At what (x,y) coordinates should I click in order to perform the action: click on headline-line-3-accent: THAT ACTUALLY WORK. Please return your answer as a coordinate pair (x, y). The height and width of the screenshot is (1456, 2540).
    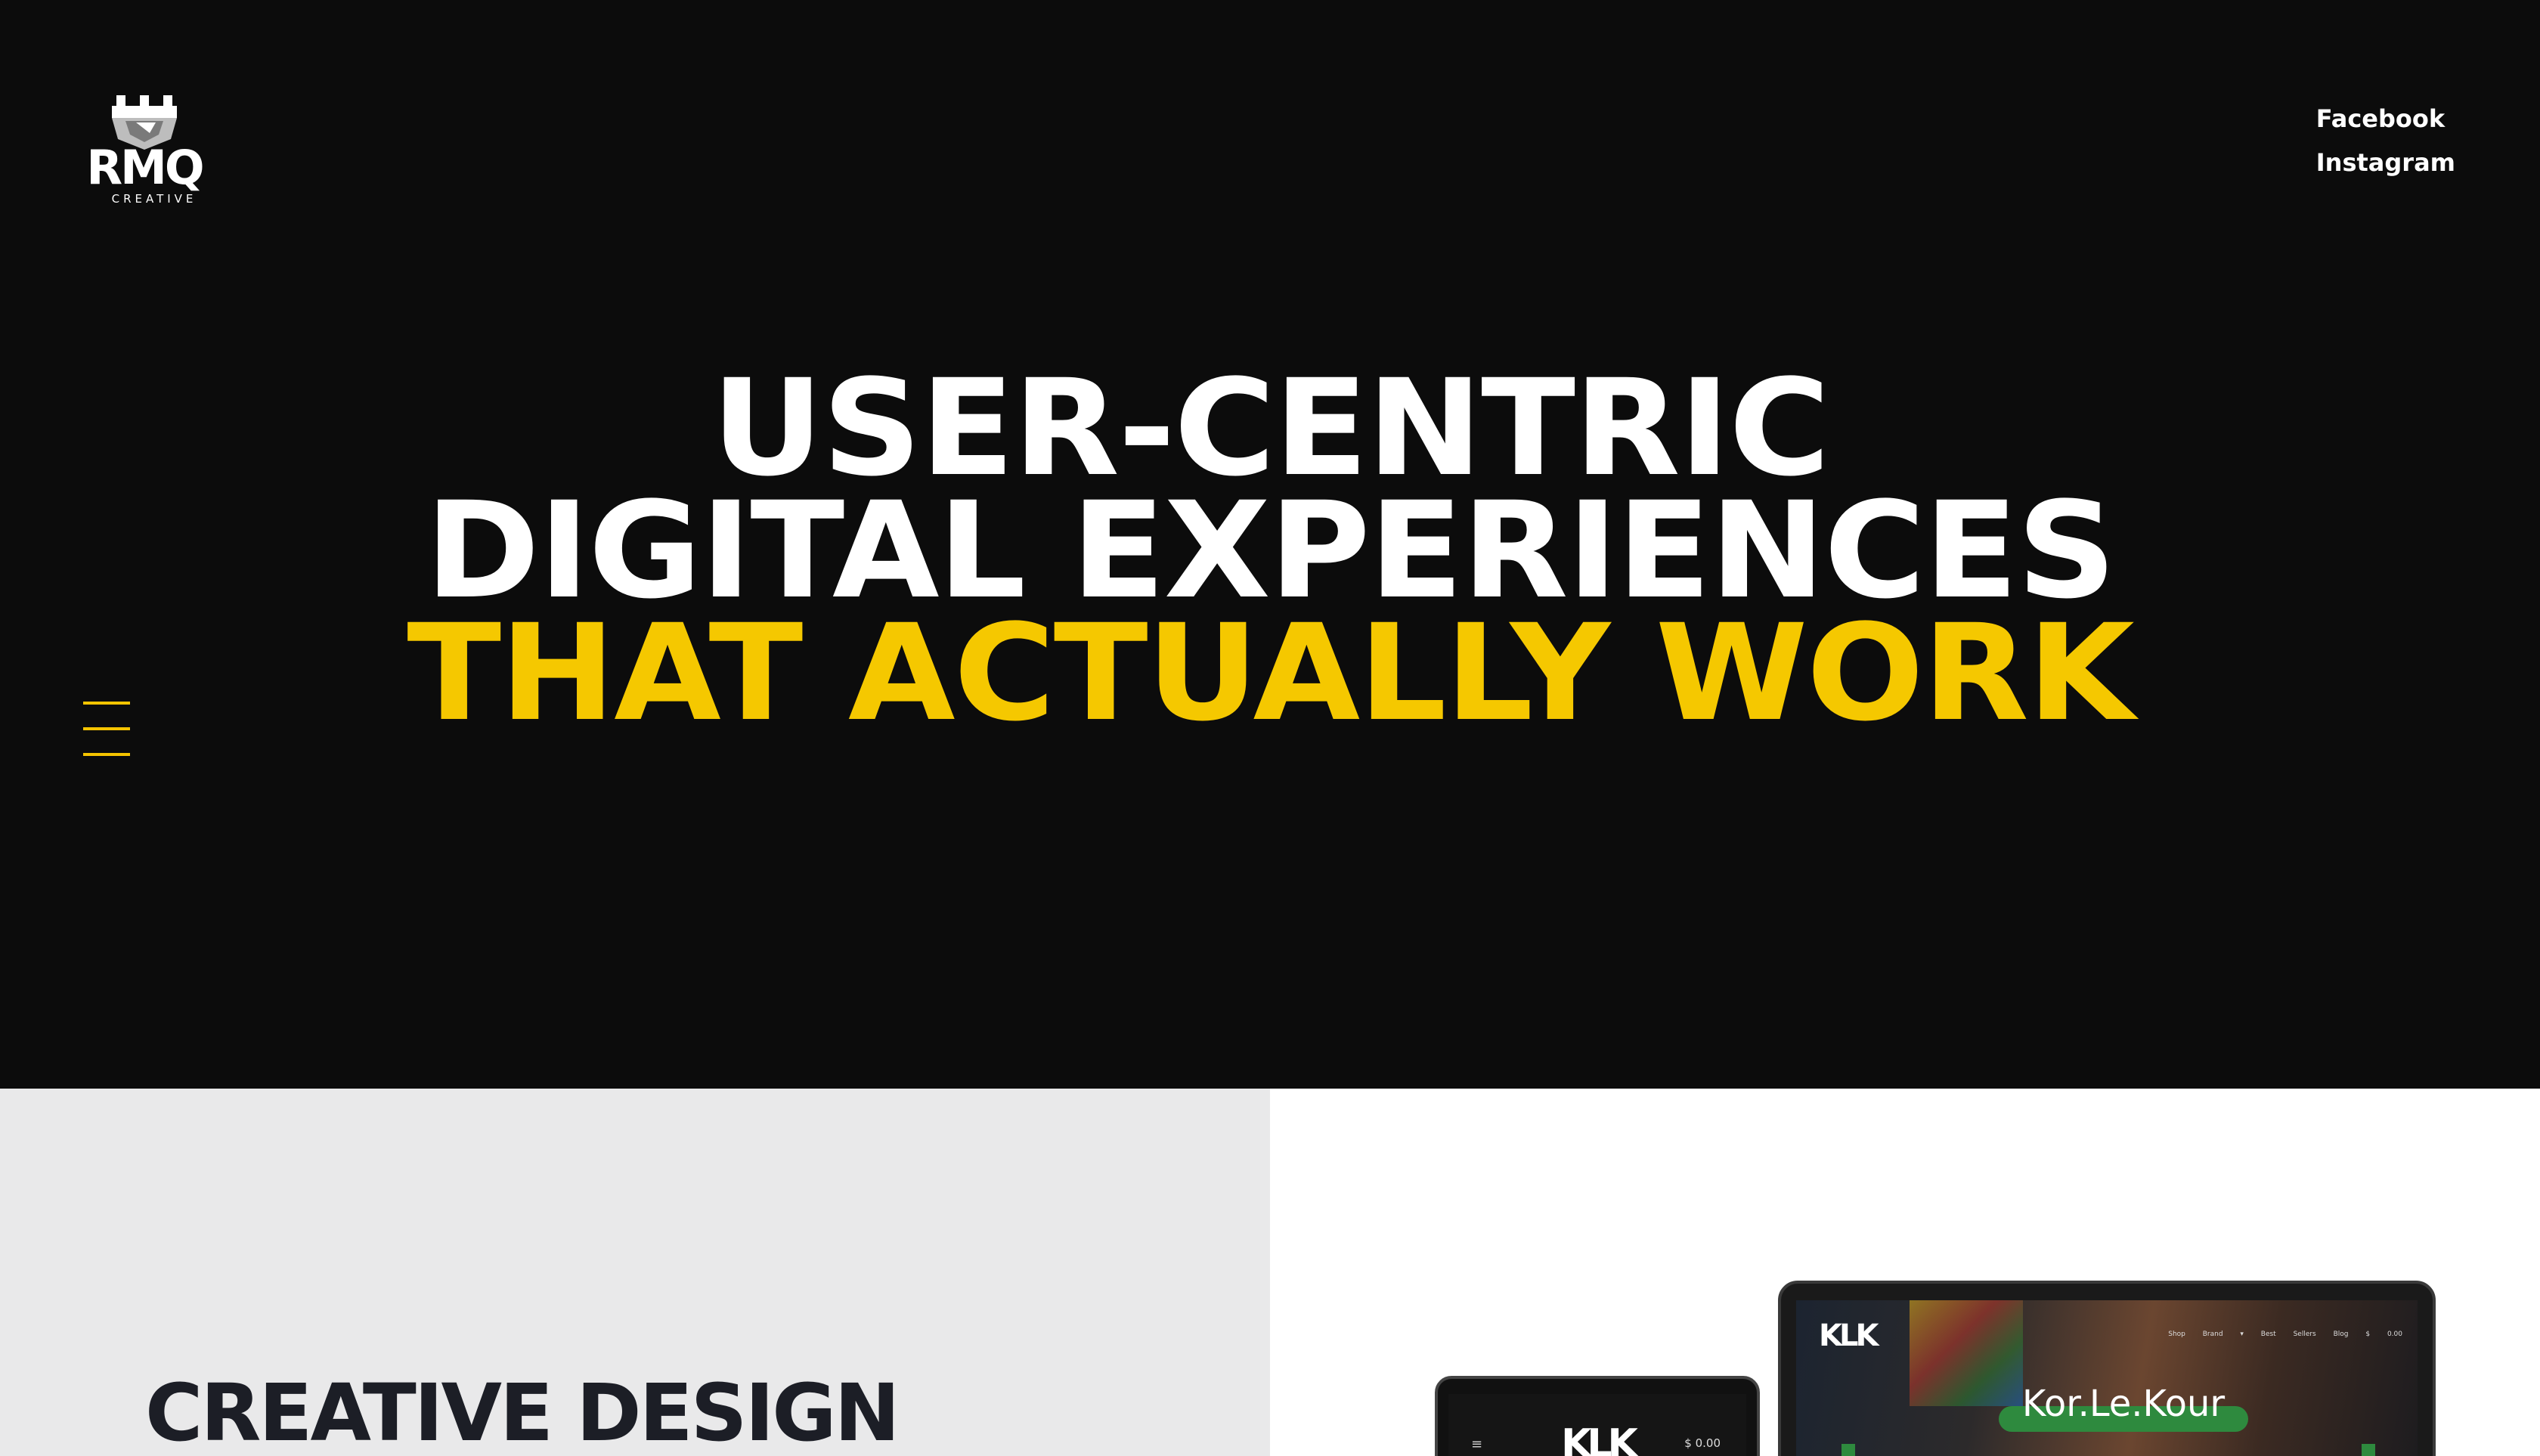
    Looking at the image, I should click on (1271, 673).